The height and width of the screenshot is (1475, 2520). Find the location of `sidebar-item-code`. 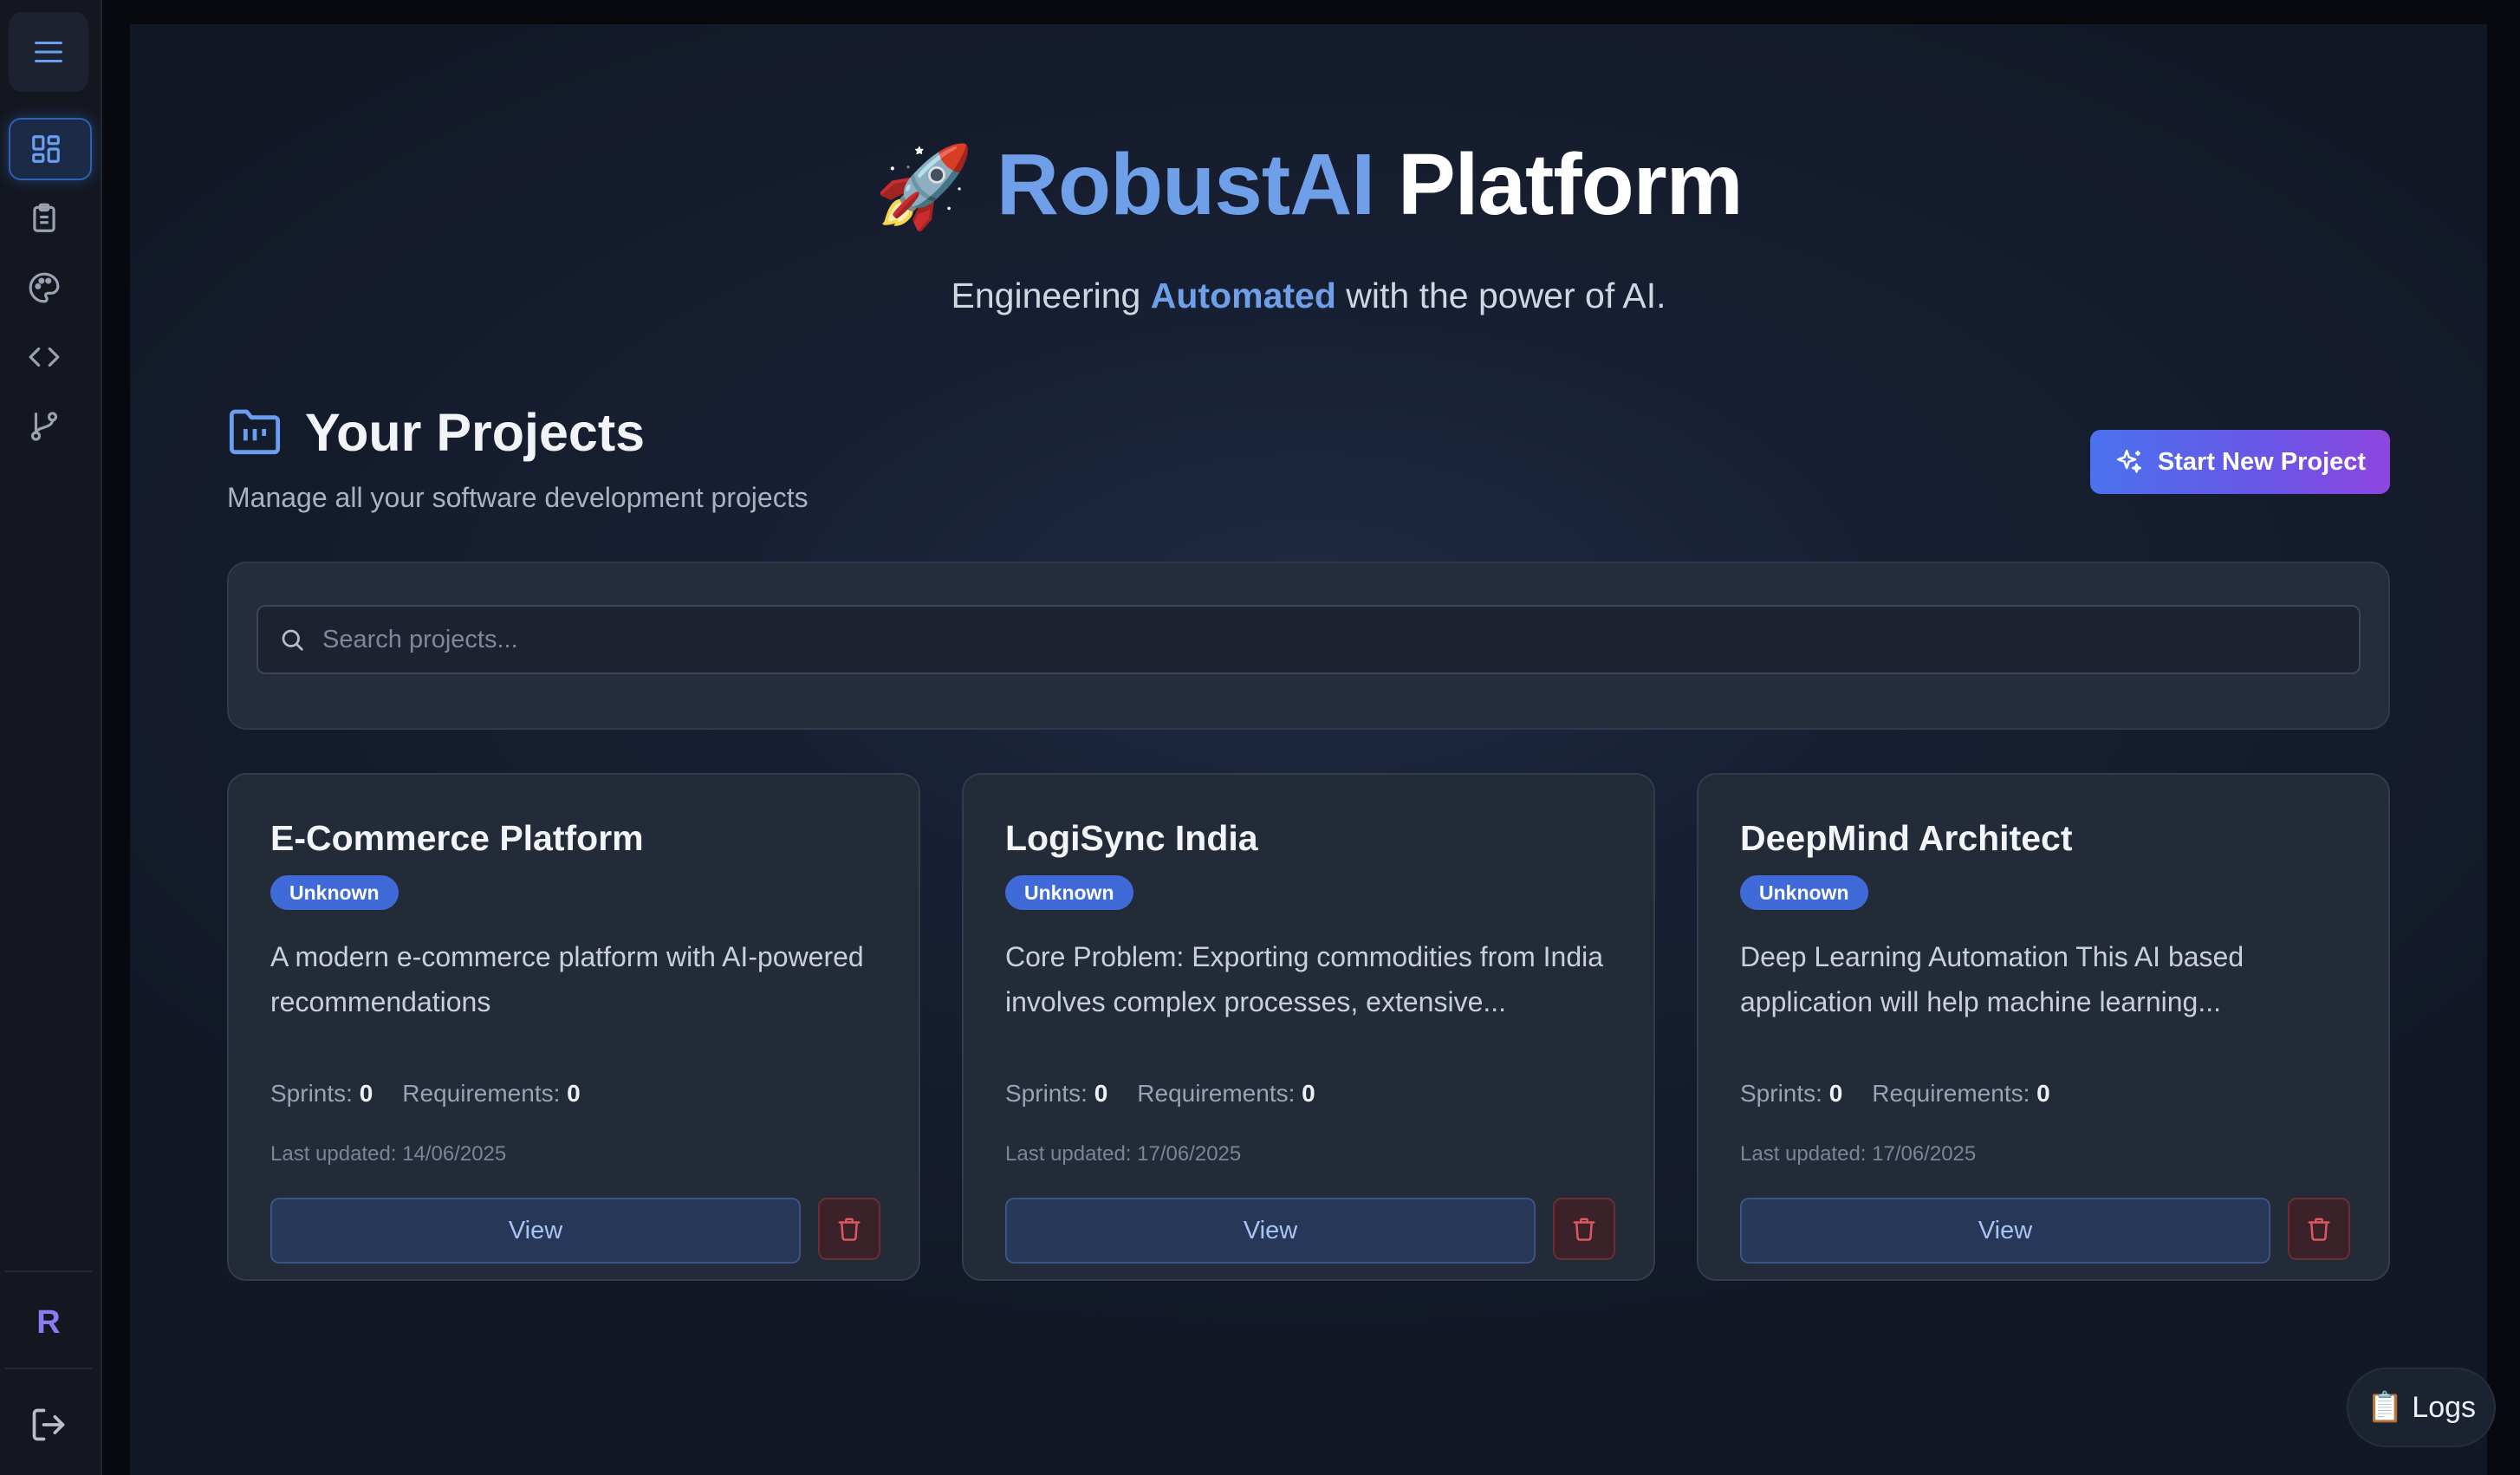

sidebar-item-code is located at coordinates (50, 357).